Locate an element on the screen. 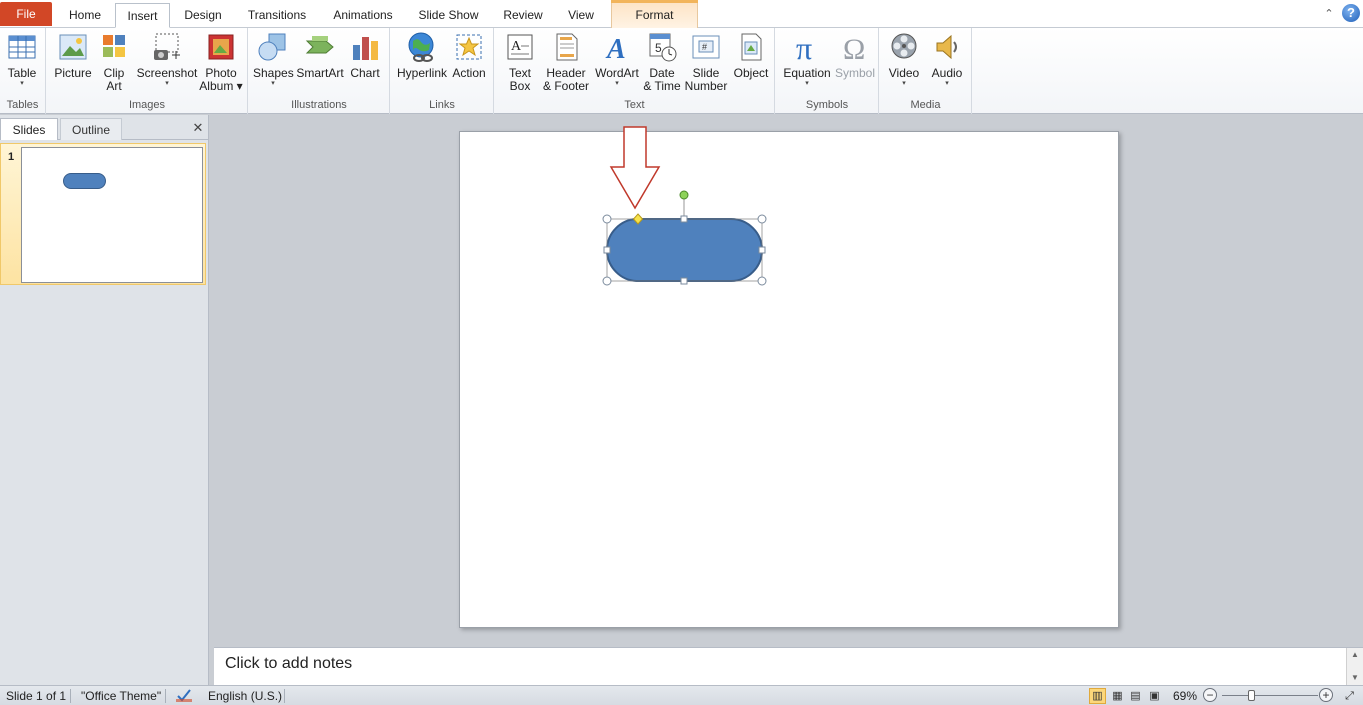 This screenshot has height=705, width=1363. tab-outline: Outline is located at coordinates (91, 129).